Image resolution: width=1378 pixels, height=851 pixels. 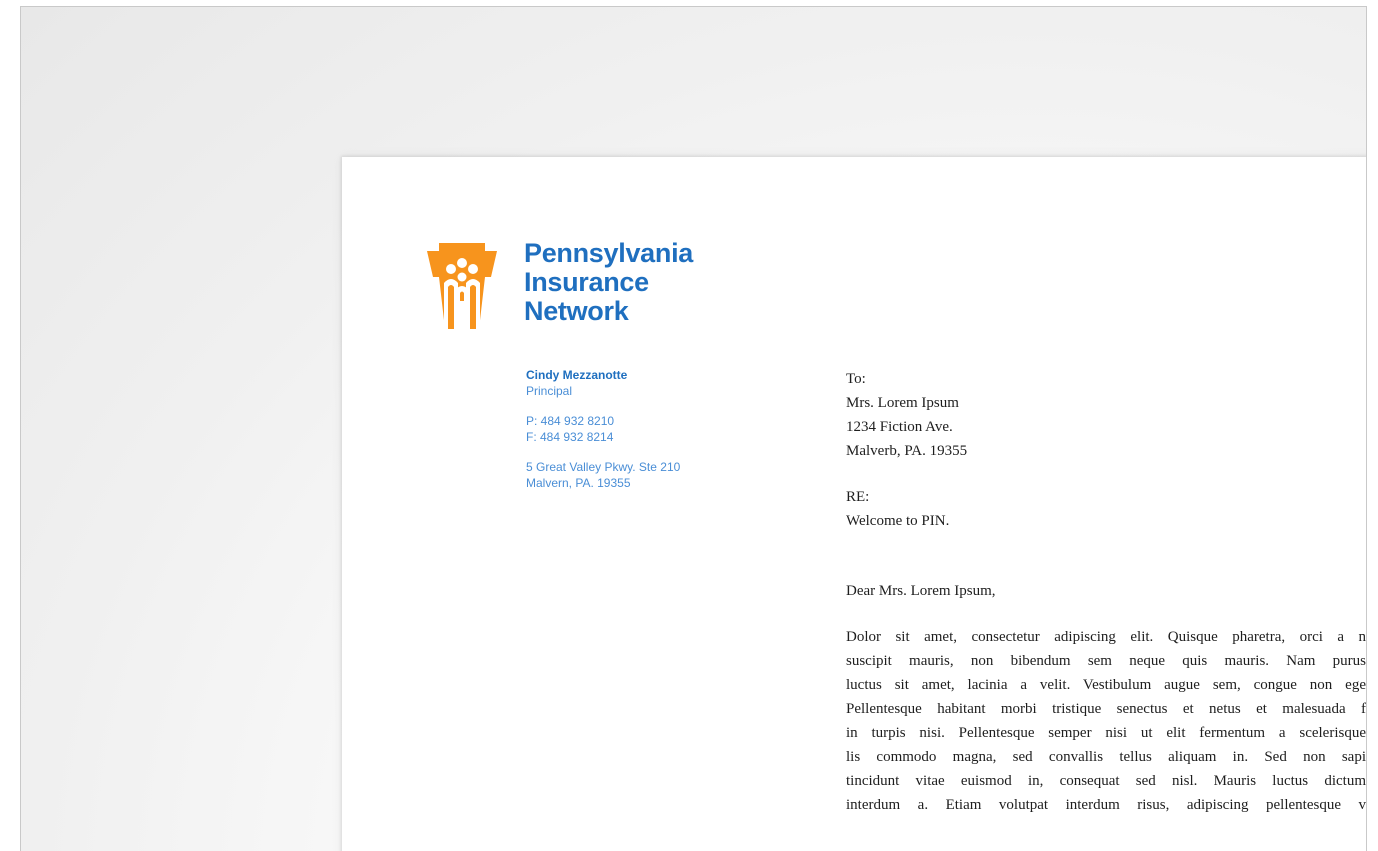 What do you see at coordinates (577, 375) in the screenshot?
I see `sender-name: Cindy Mezzanotte` at bounding box center [577, 375].